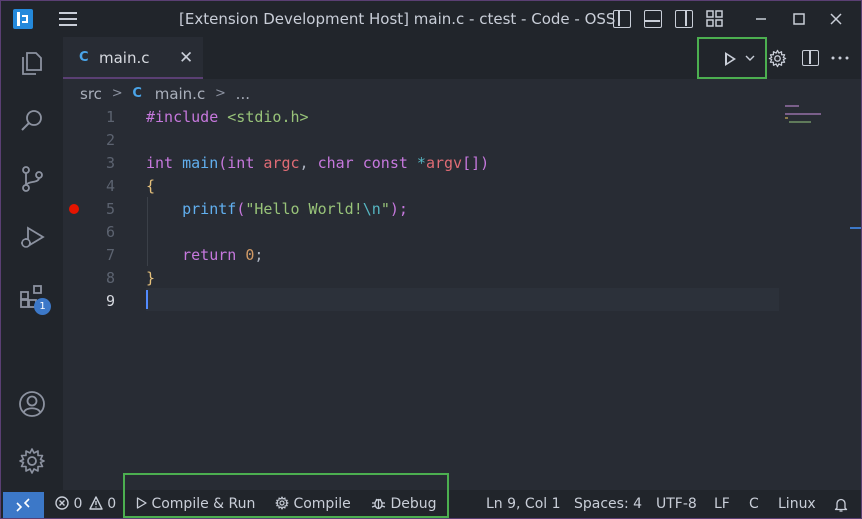  I want to click on platform: Linux, so click(797, 504).